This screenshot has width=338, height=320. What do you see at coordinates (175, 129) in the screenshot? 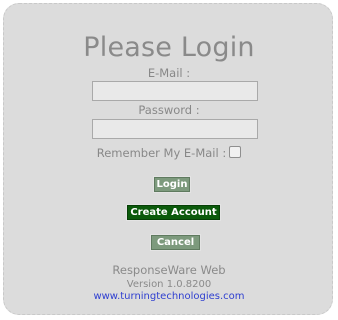
I see `password-field` at bounding box center [175, 129].